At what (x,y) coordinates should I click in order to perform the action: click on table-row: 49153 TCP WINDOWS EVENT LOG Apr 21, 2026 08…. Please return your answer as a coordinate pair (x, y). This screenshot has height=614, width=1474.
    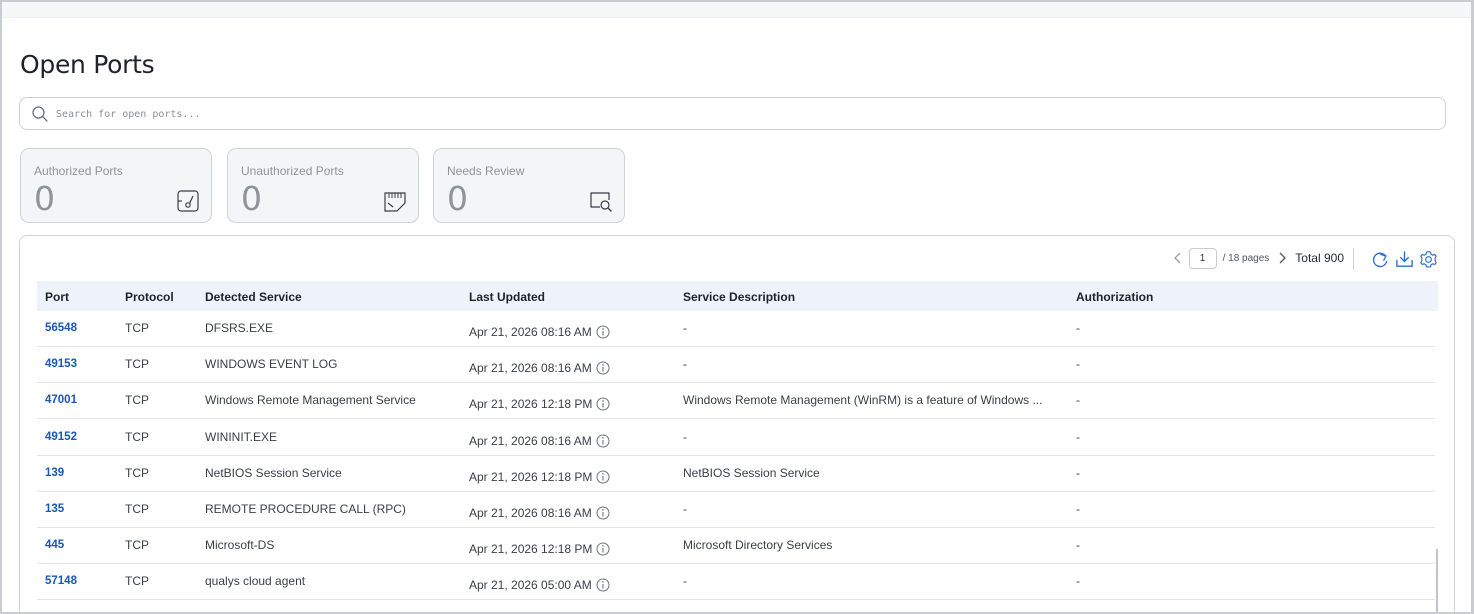
    Looking at the image, I should click on (736, 365).